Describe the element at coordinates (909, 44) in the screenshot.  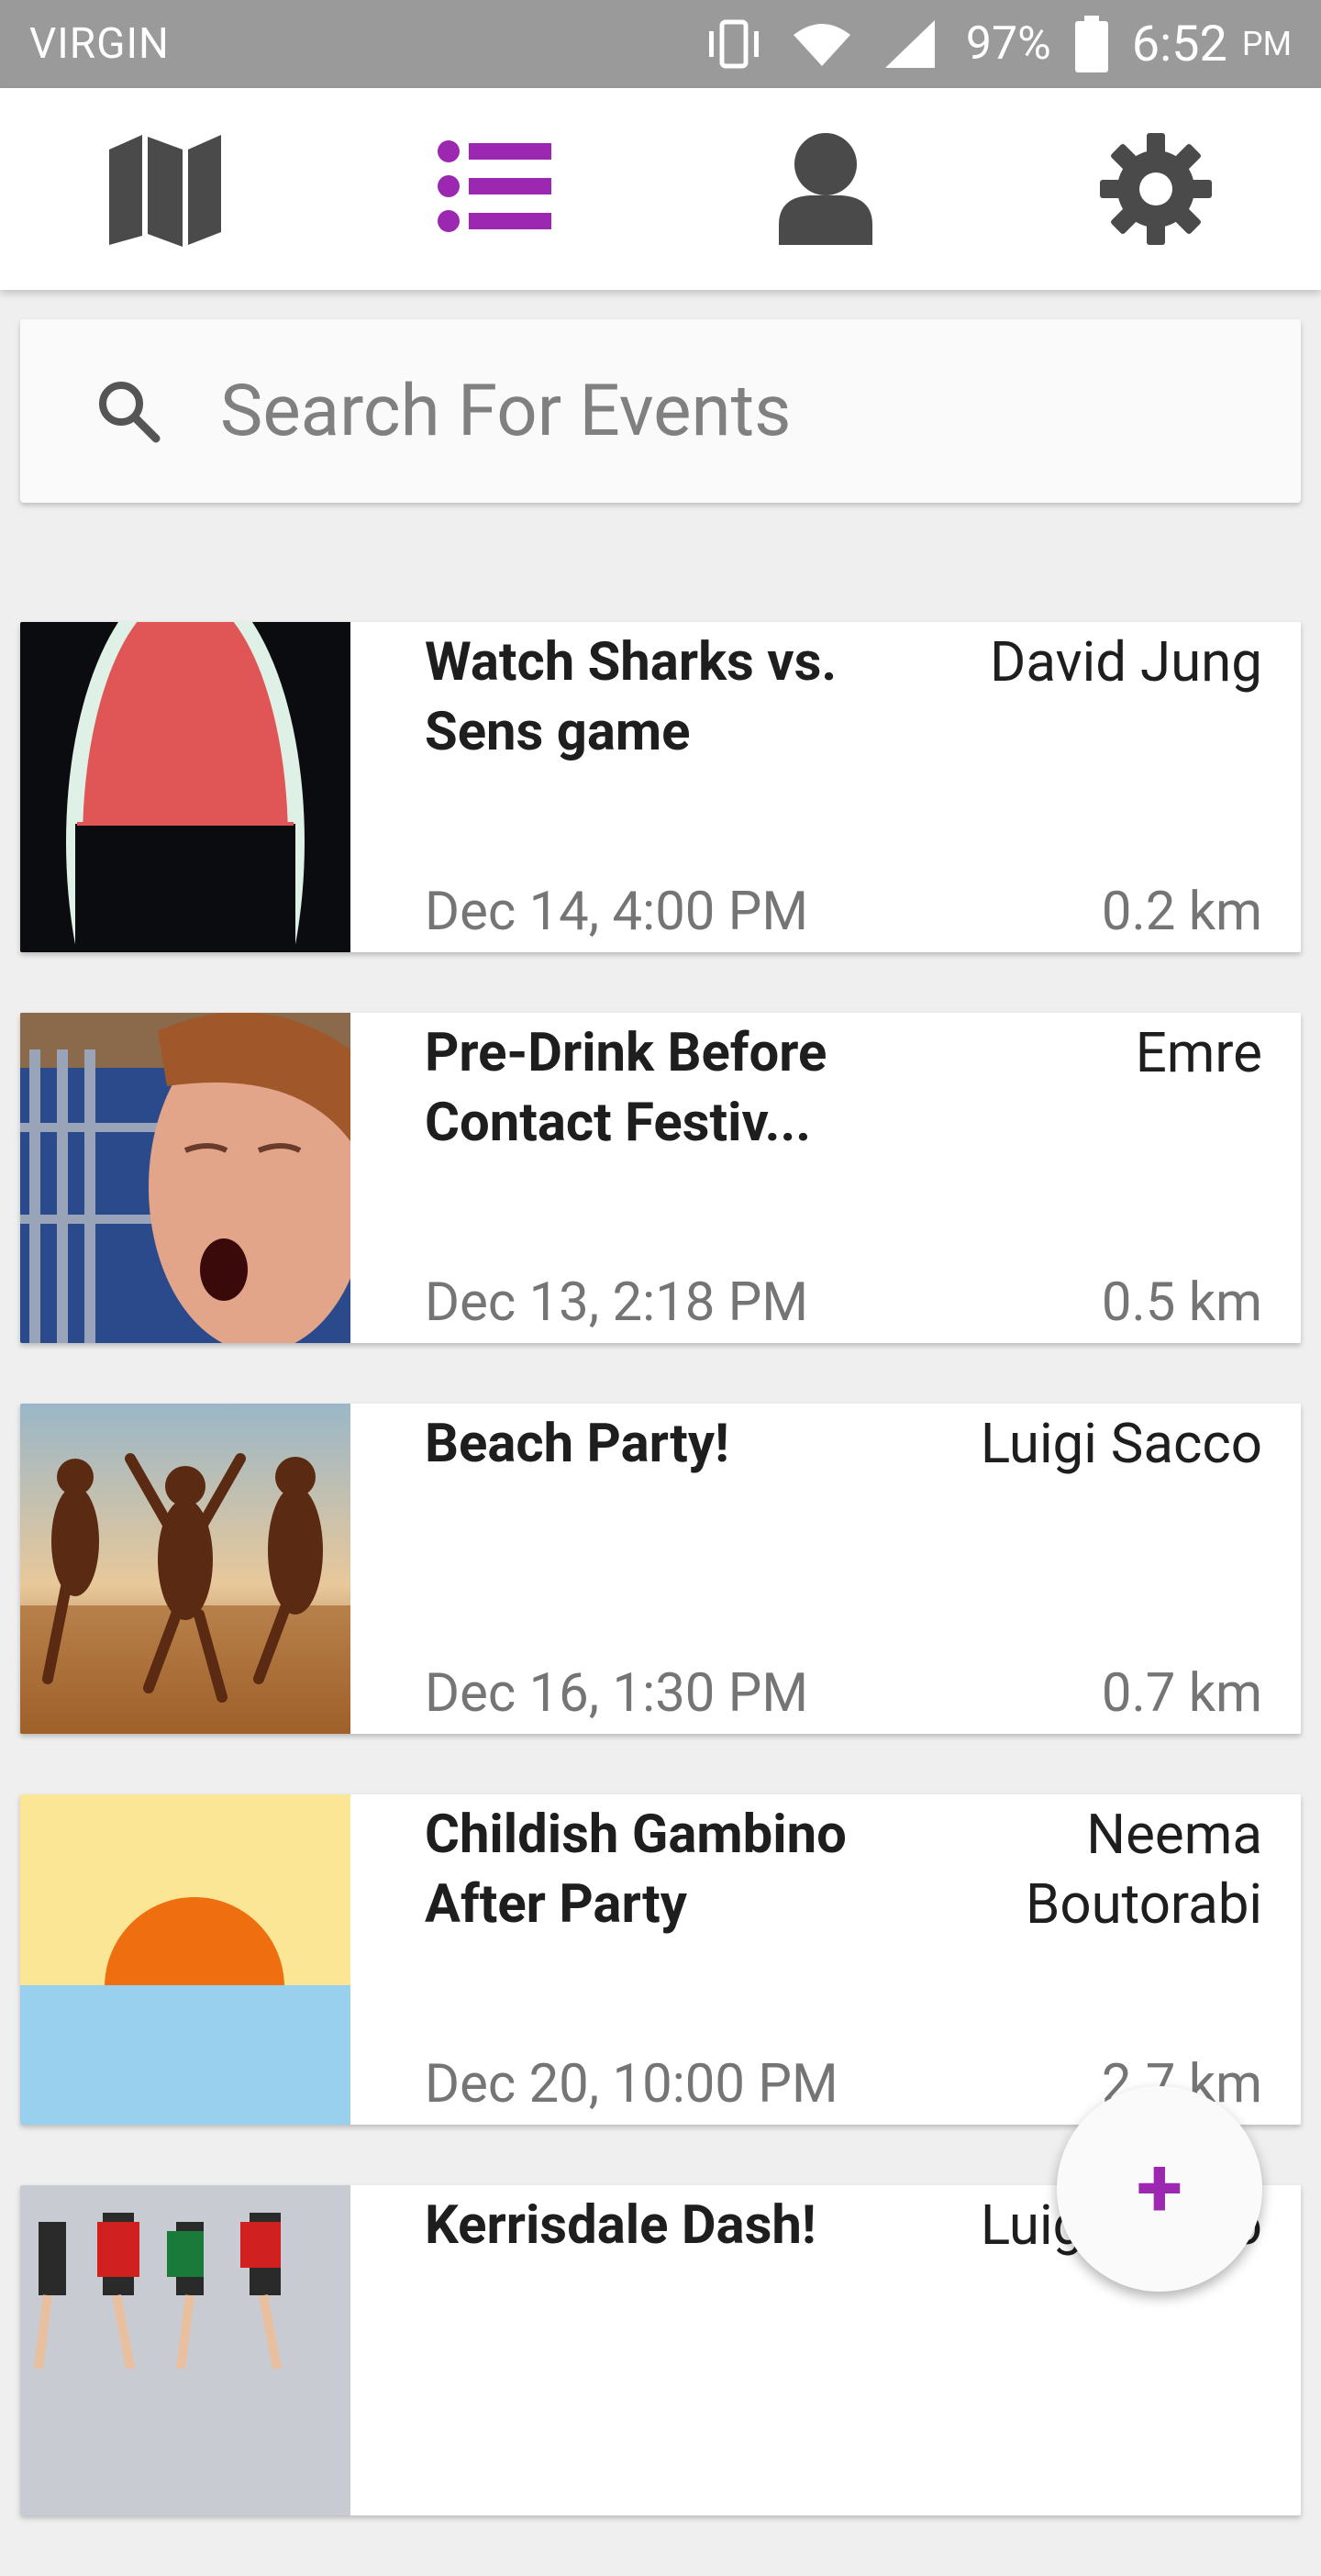
I see `signal-icon` at that location.